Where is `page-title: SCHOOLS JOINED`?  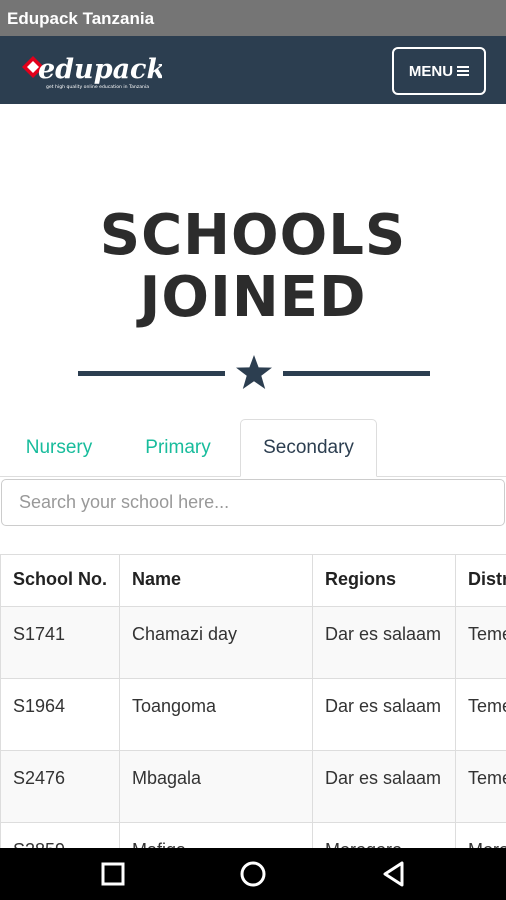
page-title: SCHOOLS JOINED is located at coordinates (253, 267).